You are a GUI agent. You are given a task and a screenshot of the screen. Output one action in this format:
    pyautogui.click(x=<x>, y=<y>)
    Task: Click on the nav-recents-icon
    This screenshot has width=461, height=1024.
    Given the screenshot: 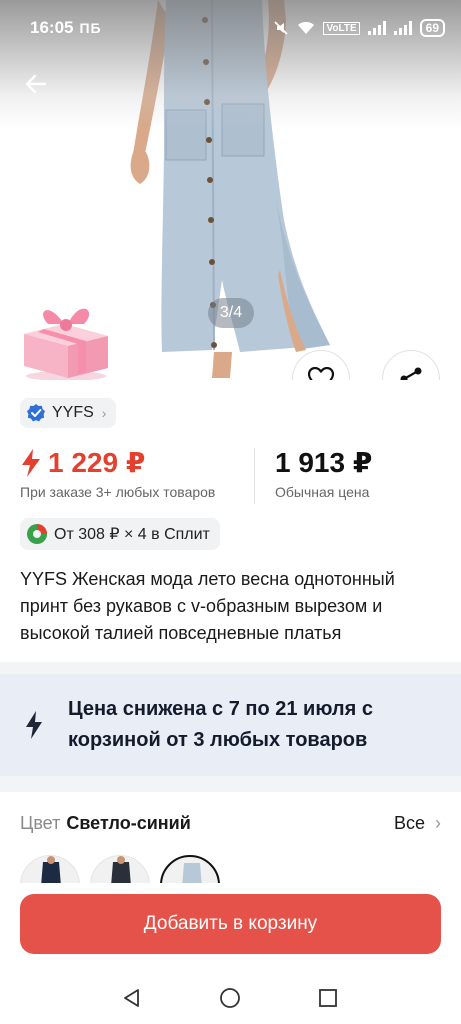 What is the action you would take?
    pyautogui.click(x=328, y=998)
    